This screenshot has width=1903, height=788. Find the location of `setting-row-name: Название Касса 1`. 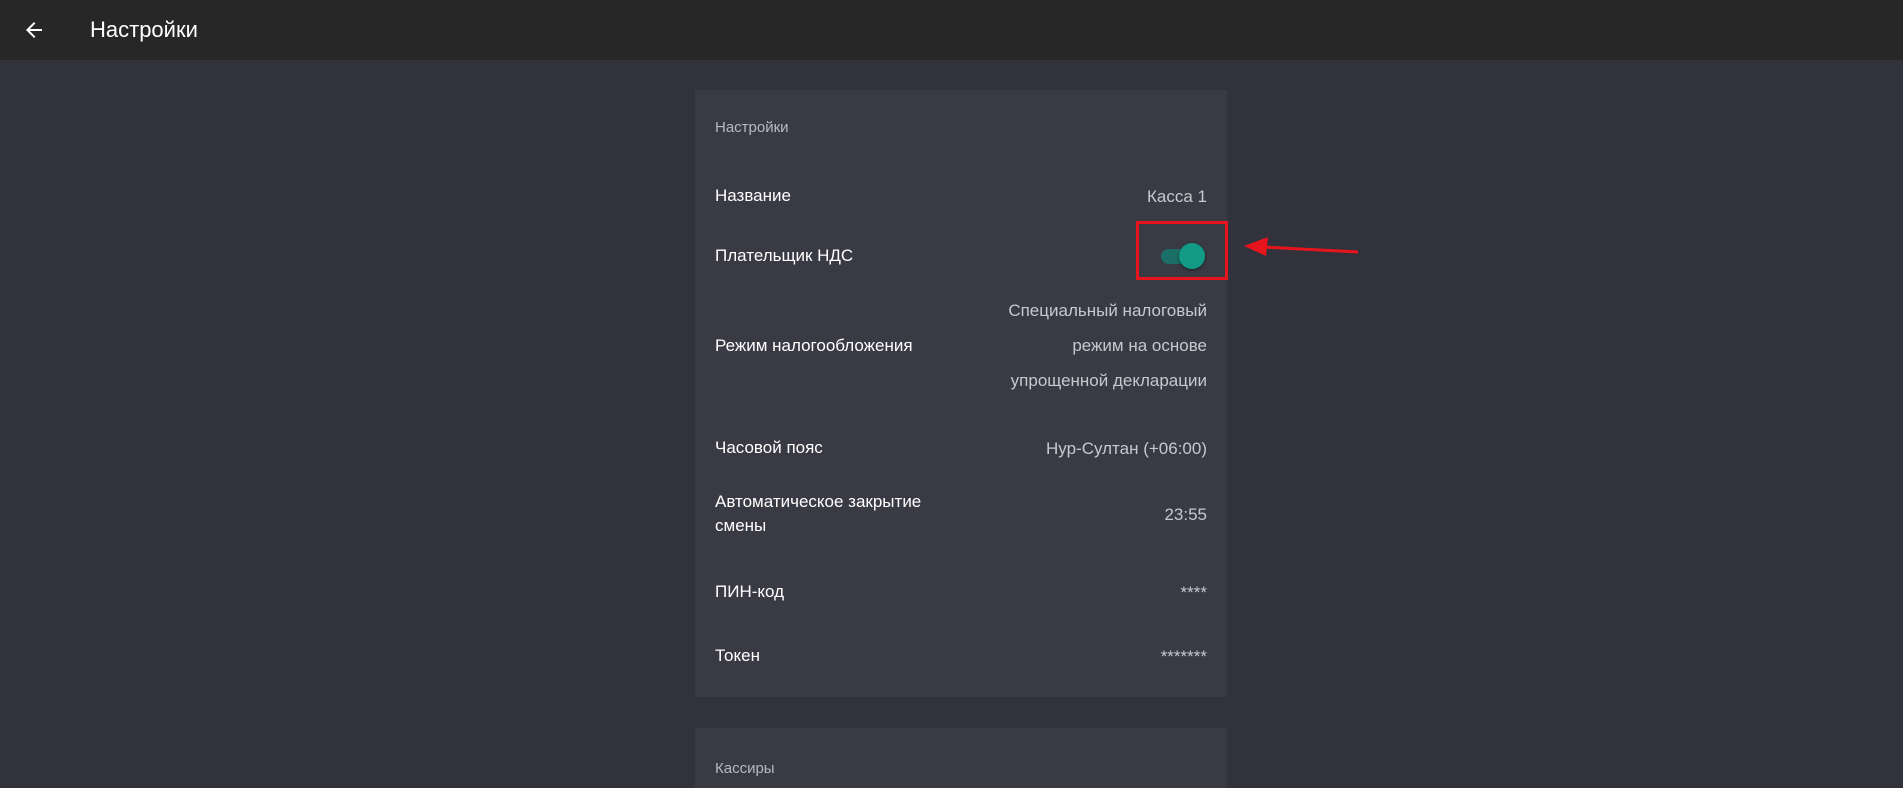

setting-row-name: Название Касса 1 is located at coordinates (961, 196).